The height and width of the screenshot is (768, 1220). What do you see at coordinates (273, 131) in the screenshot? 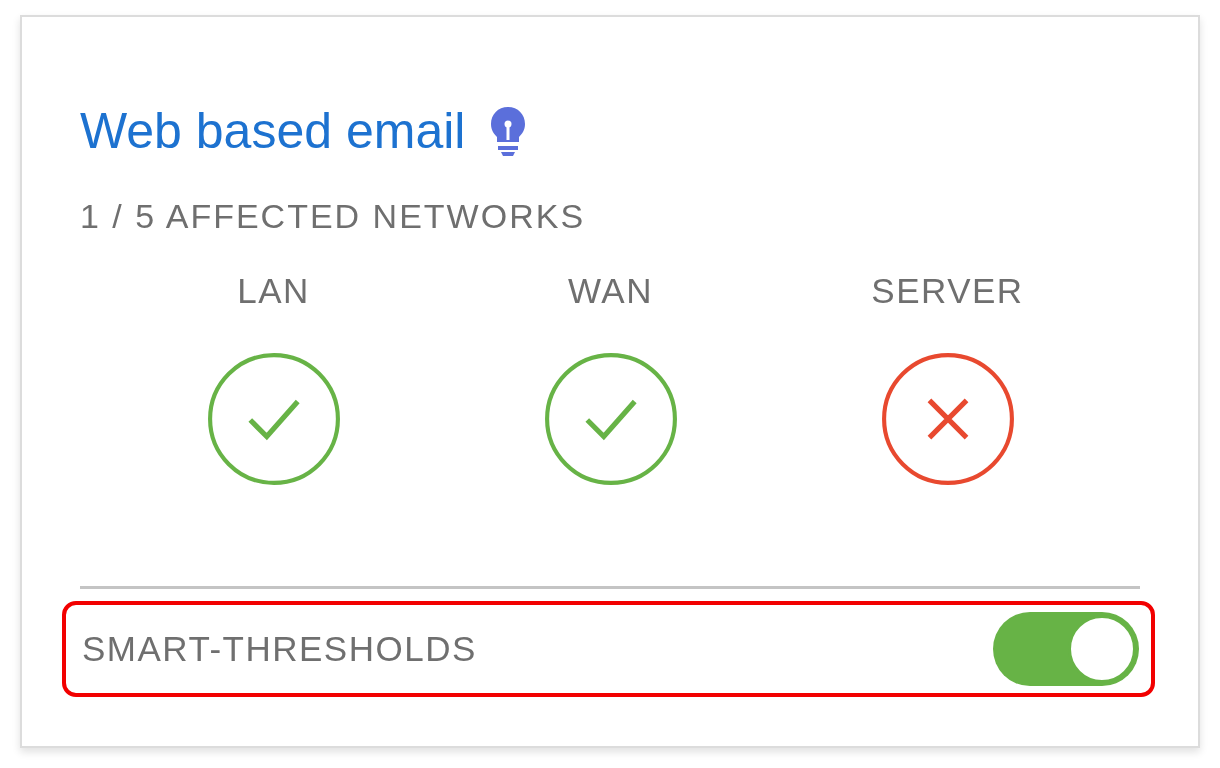
I see `card-title: Web based email` at bounding box center [273, 131].